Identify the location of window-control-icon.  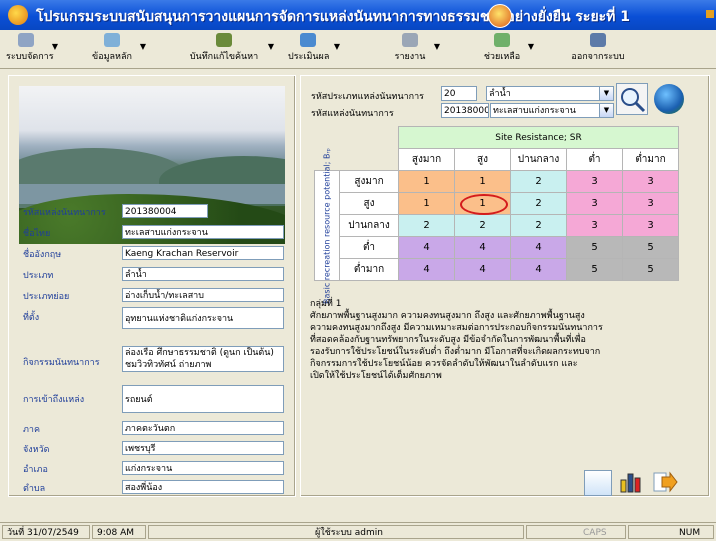
(710, 14).